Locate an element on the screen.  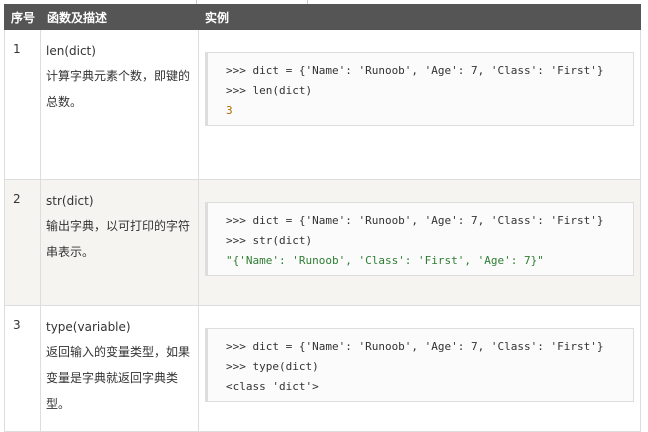
row-number: 1 is located at coordinates (22, 104).